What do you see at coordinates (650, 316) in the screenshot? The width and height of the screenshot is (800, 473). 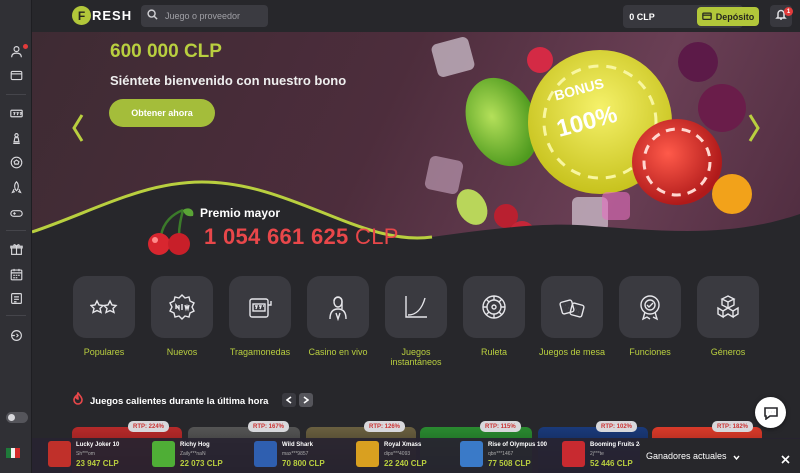 I see `category-funciones: Funciones` at bounding box center [650, 316].